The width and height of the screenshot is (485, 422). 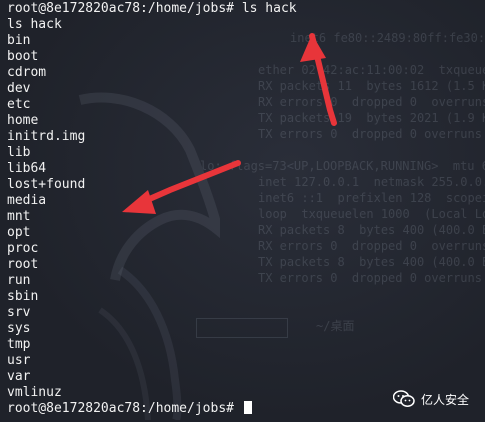 I want to click on arrow-to-listing, so click(x=188, y=183).